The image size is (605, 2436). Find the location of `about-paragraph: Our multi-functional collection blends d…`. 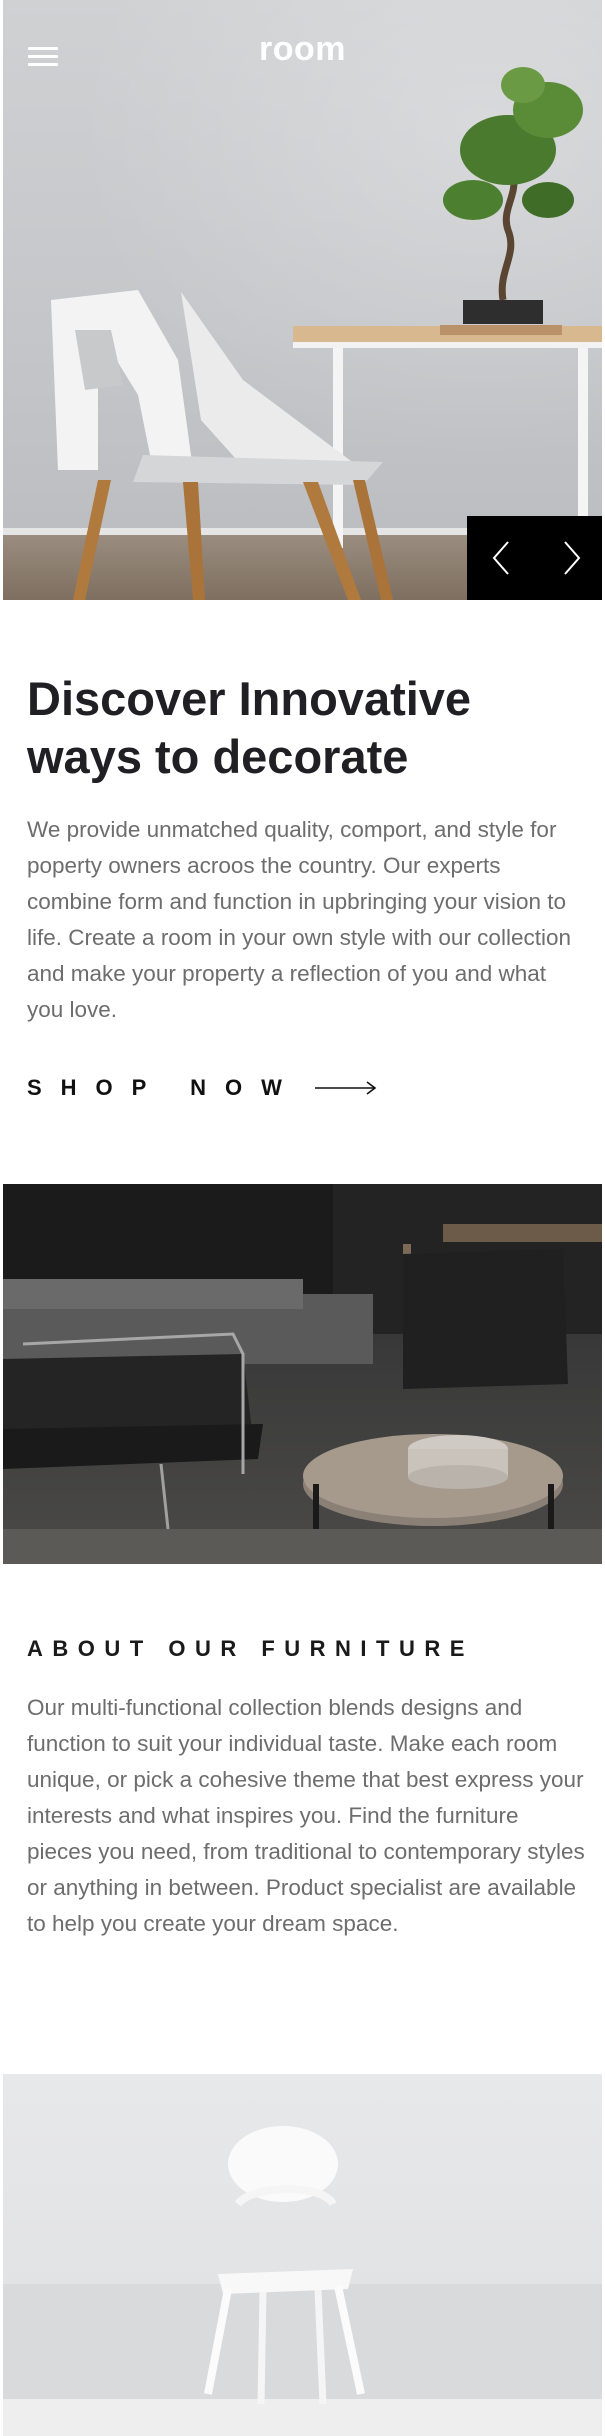

about-paragraph: Our multi-functional collection blends d… is located at coordinates (306, 1815).